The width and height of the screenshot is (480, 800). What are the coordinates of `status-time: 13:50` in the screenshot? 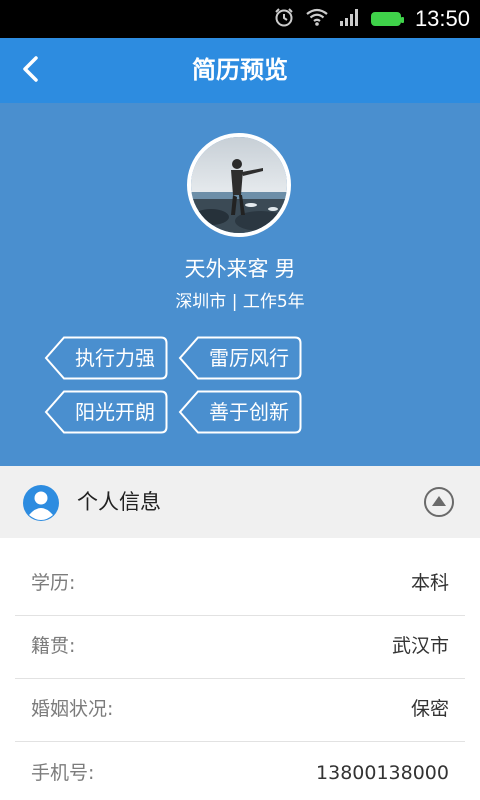 It's located at (442, 18).